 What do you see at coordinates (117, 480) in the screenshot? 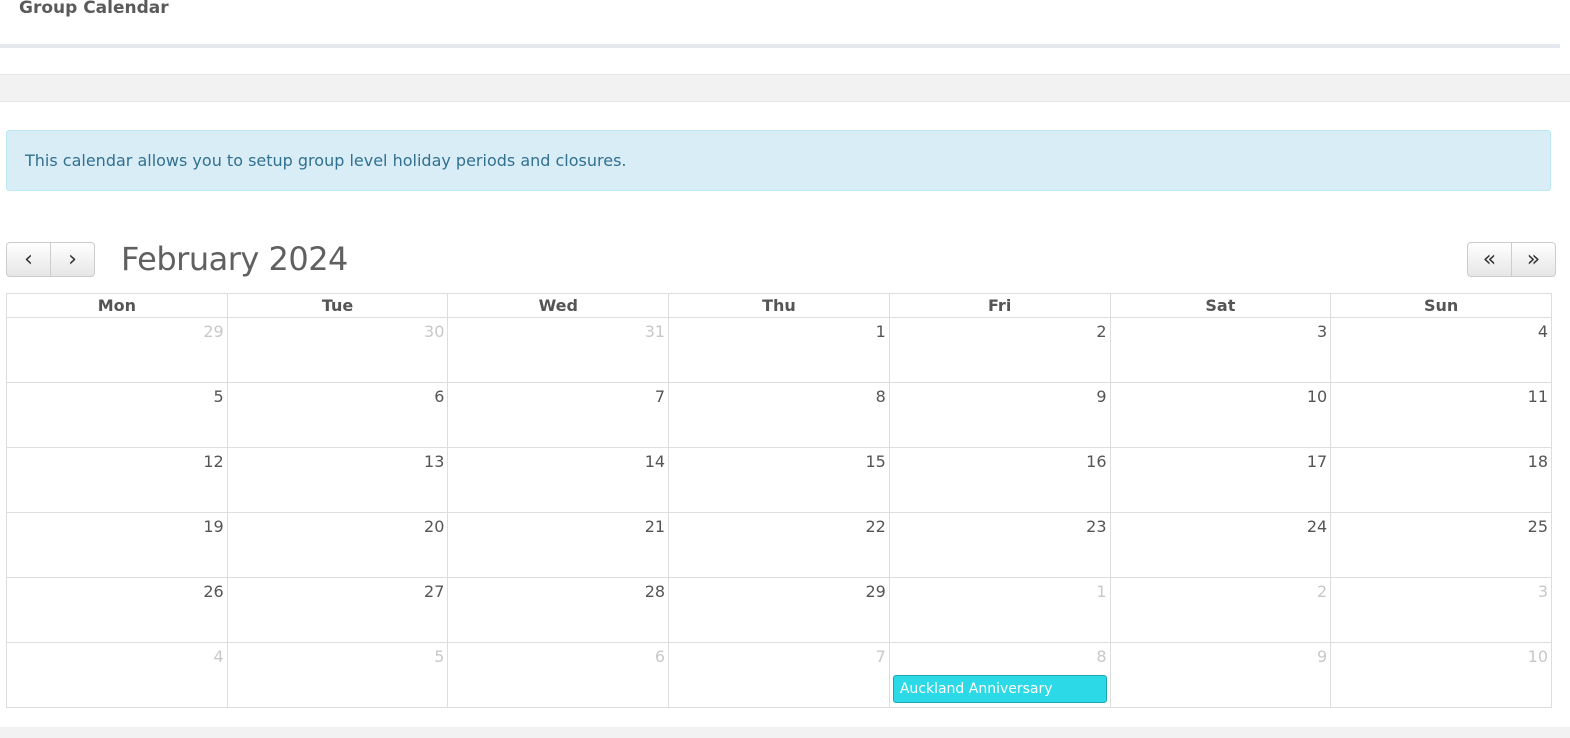
I see `calendar-day-cell: 12` at bounding box center [117, 480].